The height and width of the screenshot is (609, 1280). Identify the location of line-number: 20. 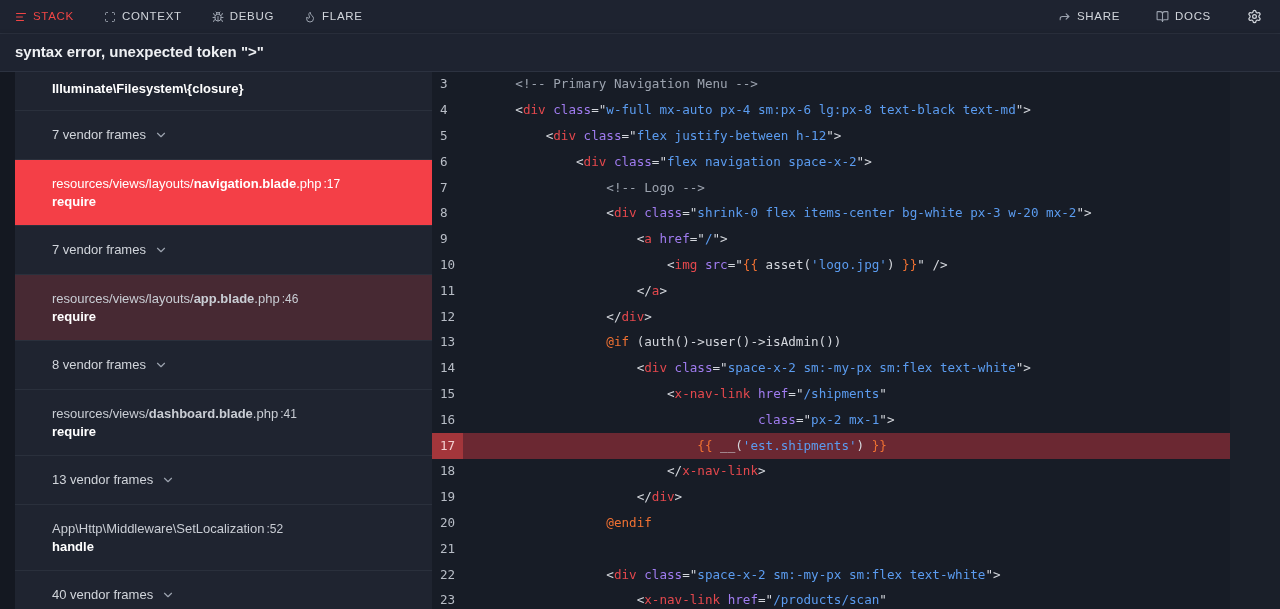
(448, 523).